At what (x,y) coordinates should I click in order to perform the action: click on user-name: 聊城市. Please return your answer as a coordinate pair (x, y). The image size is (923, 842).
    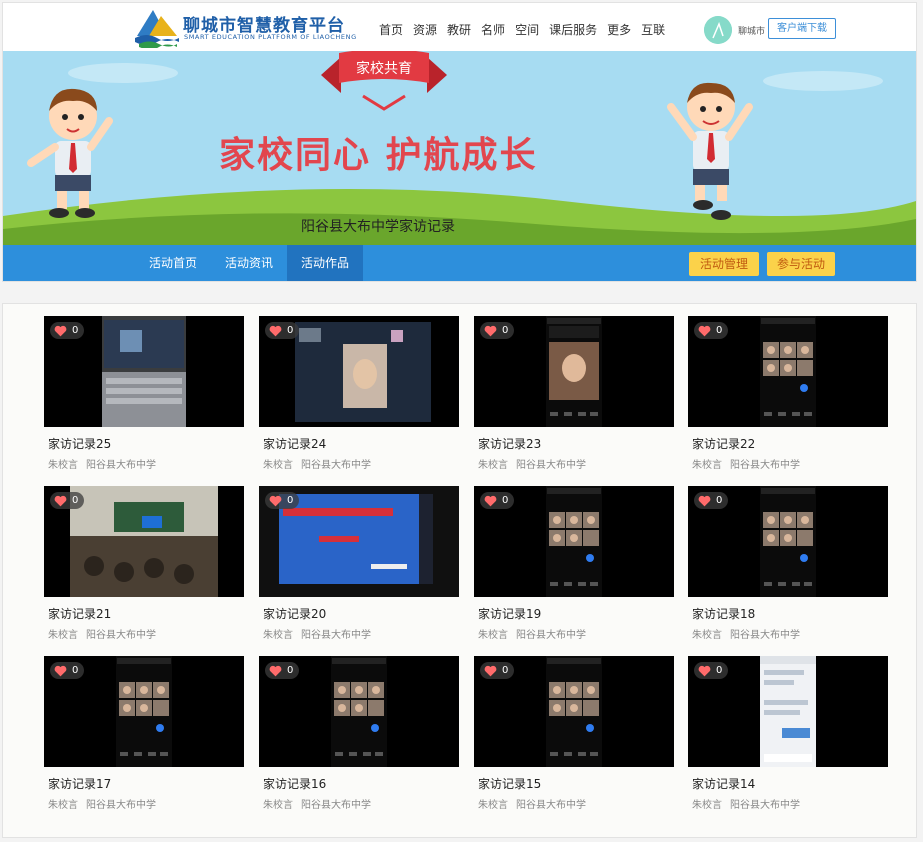
    Looking at the image, I should click on (751, 30).